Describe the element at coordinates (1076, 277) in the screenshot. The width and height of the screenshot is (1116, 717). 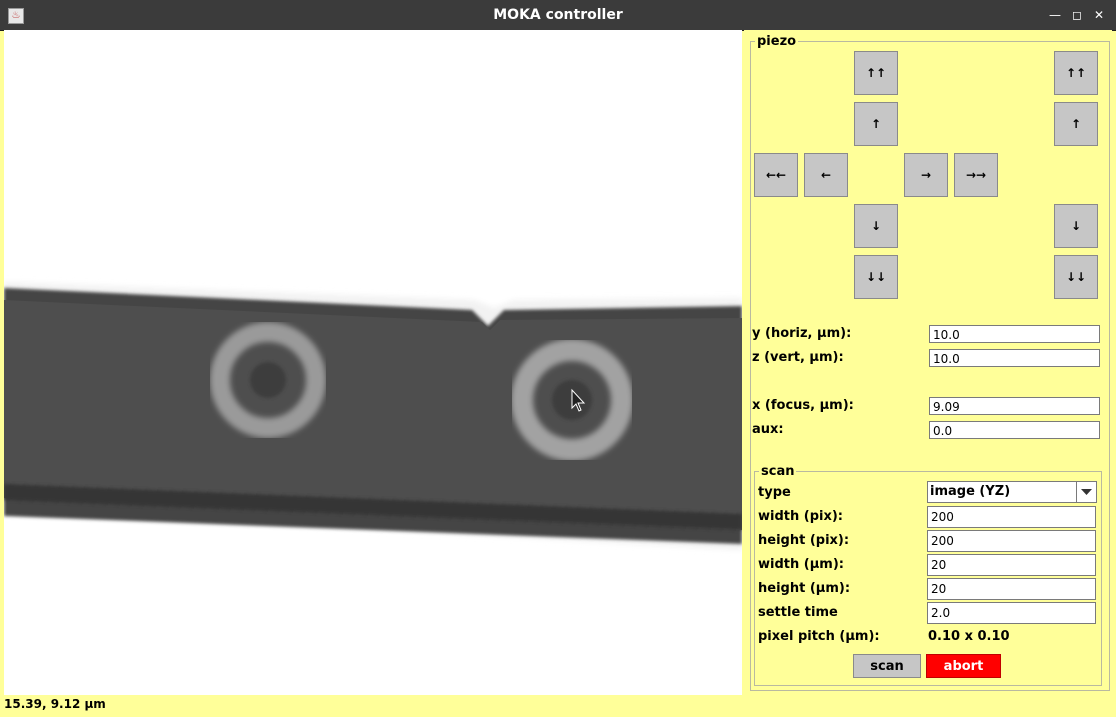
I see `x-down-fast-button: ↓↓` at that location.